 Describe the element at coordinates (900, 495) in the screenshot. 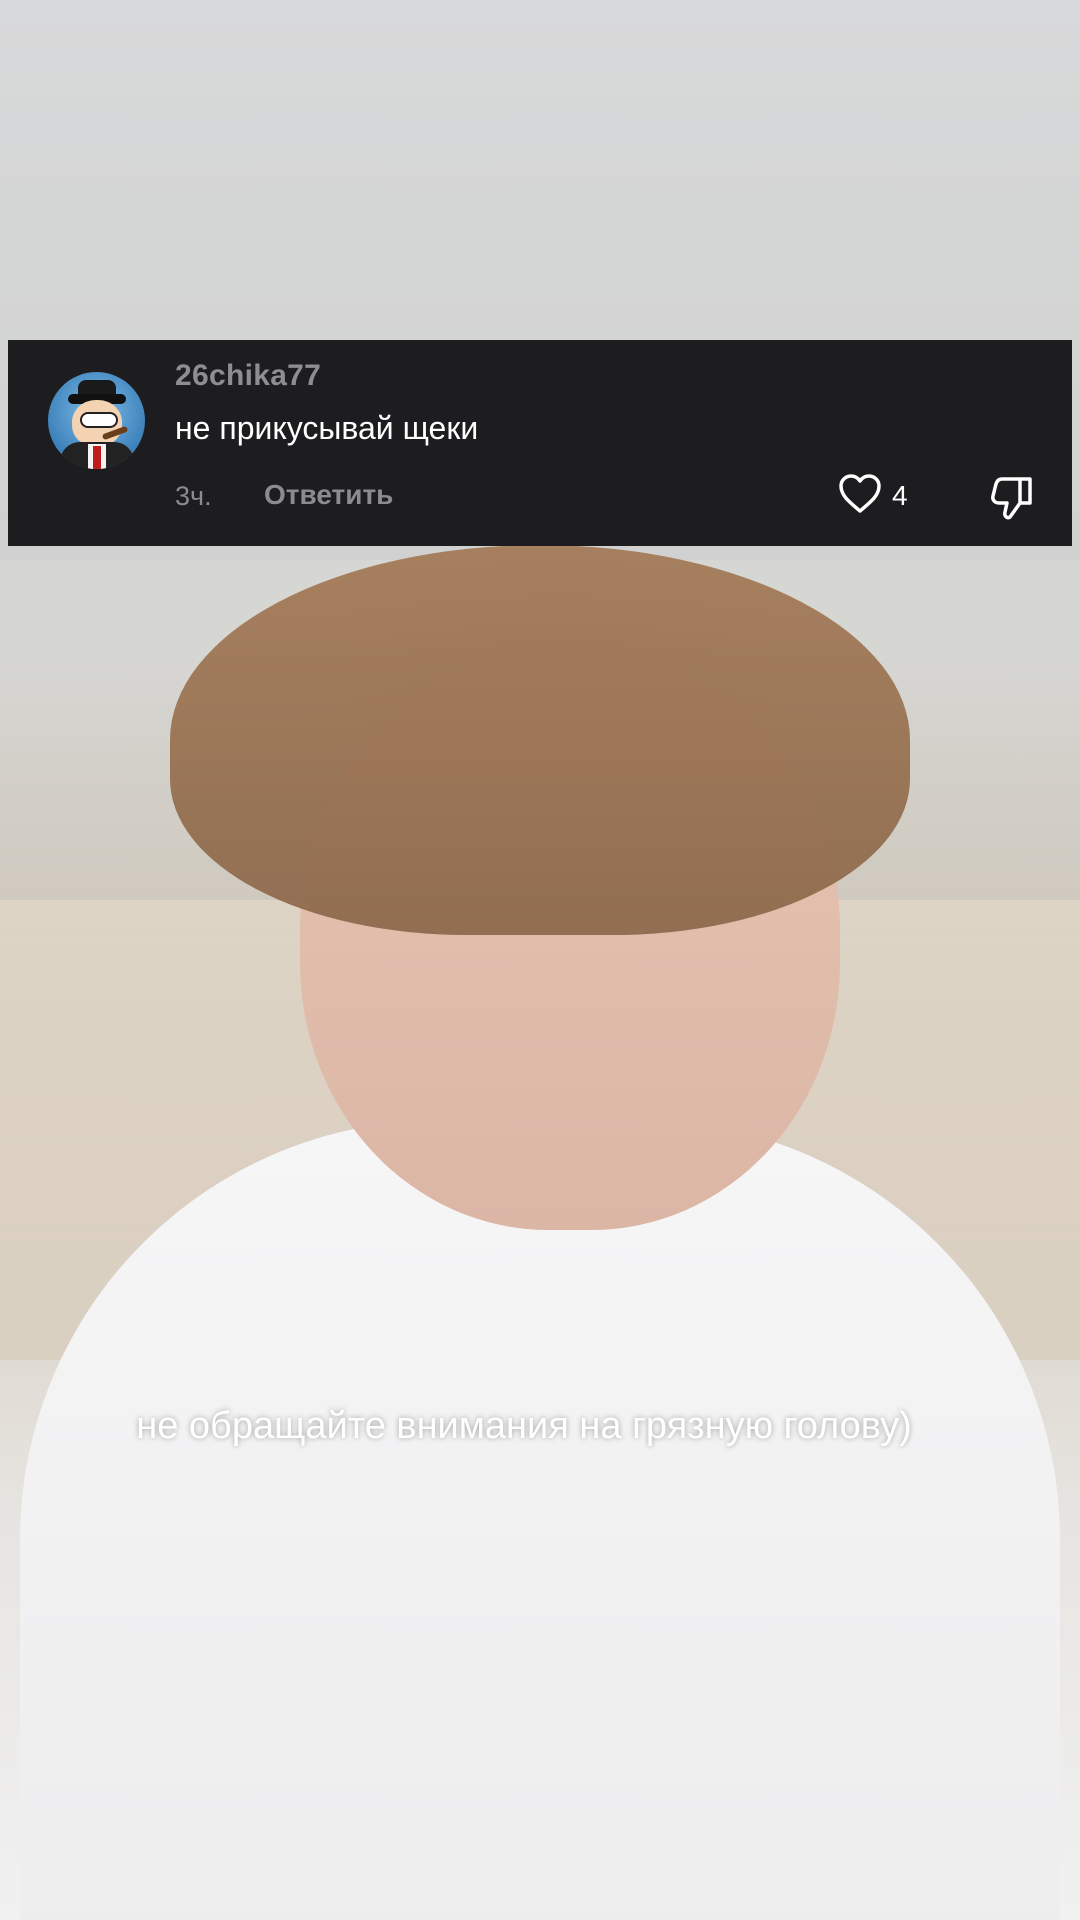

I see `like-count: 4` at that location.